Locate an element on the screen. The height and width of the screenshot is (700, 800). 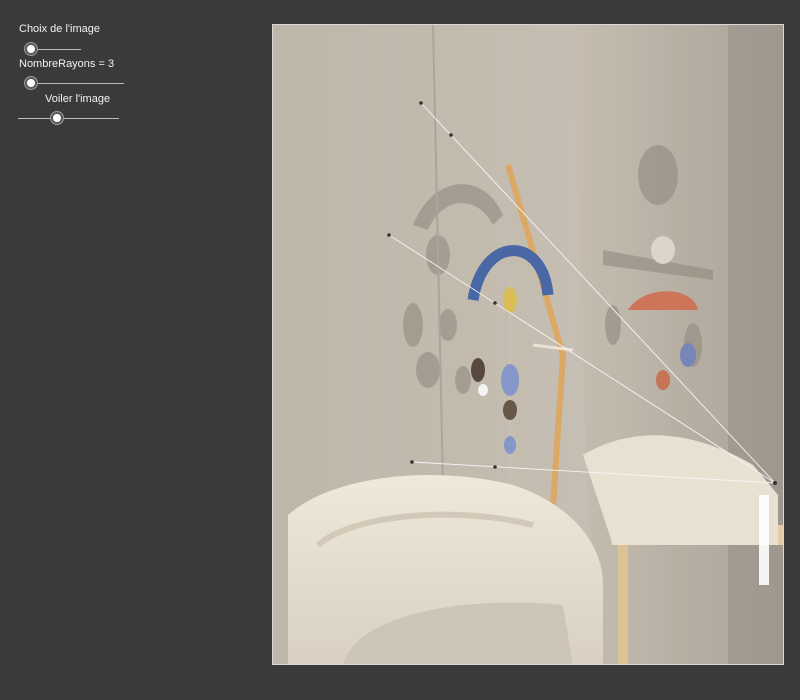
ray-count-track is located at coordinates (74, 83).